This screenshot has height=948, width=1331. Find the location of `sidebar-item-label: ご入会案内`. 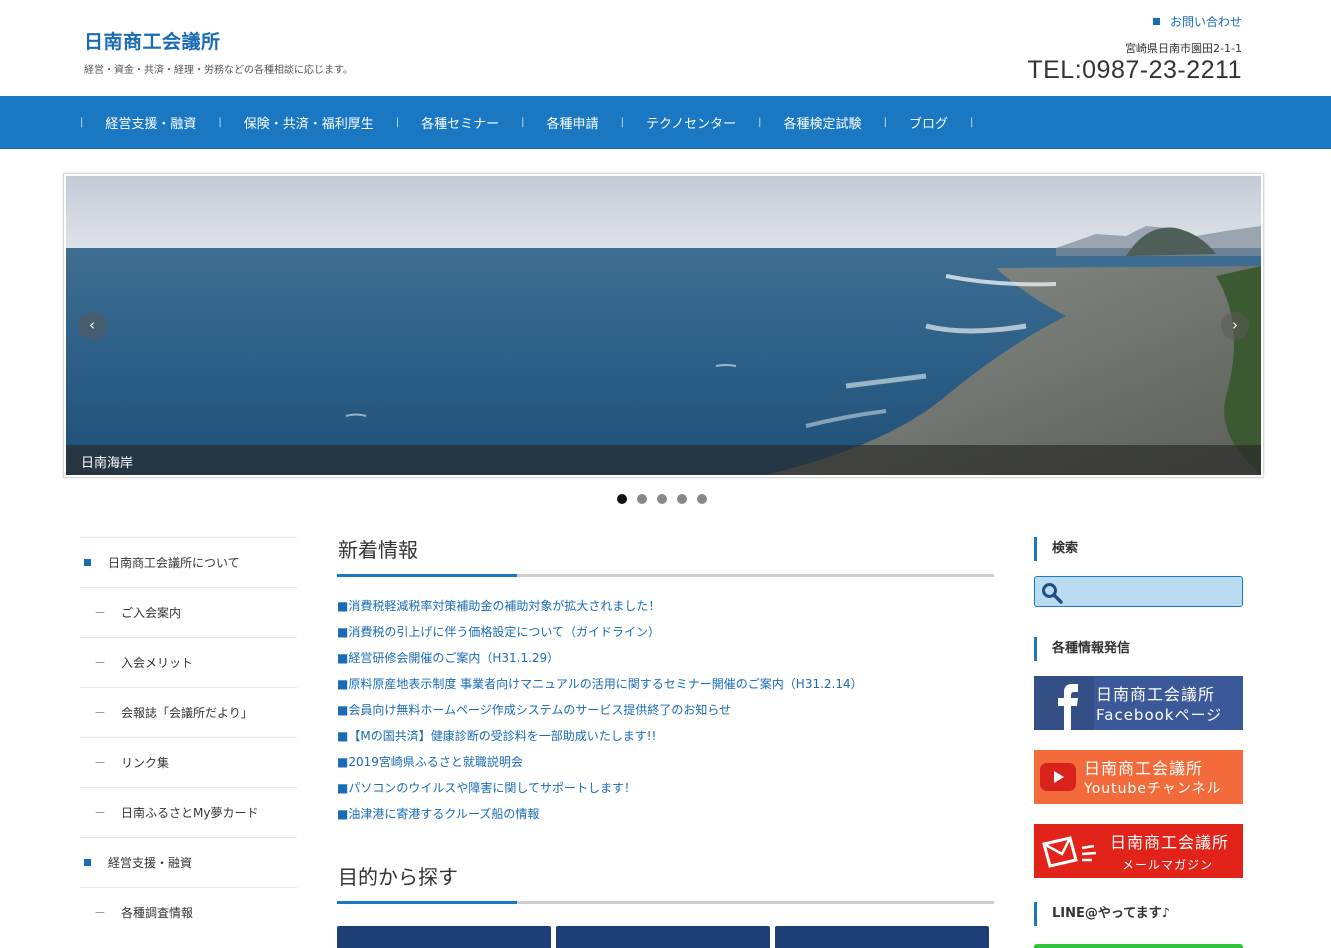

sidebar-item-label: ご入会案内 is located at coordinates (151, 613).